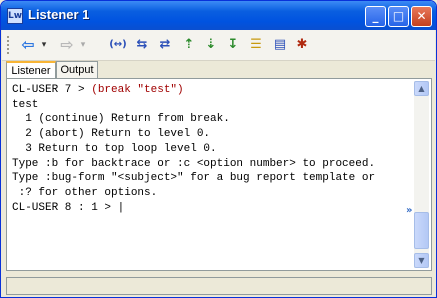  Describe the element at coordinates (15, 16) in the screenshot. I see `app-icon: Lw` at that location.